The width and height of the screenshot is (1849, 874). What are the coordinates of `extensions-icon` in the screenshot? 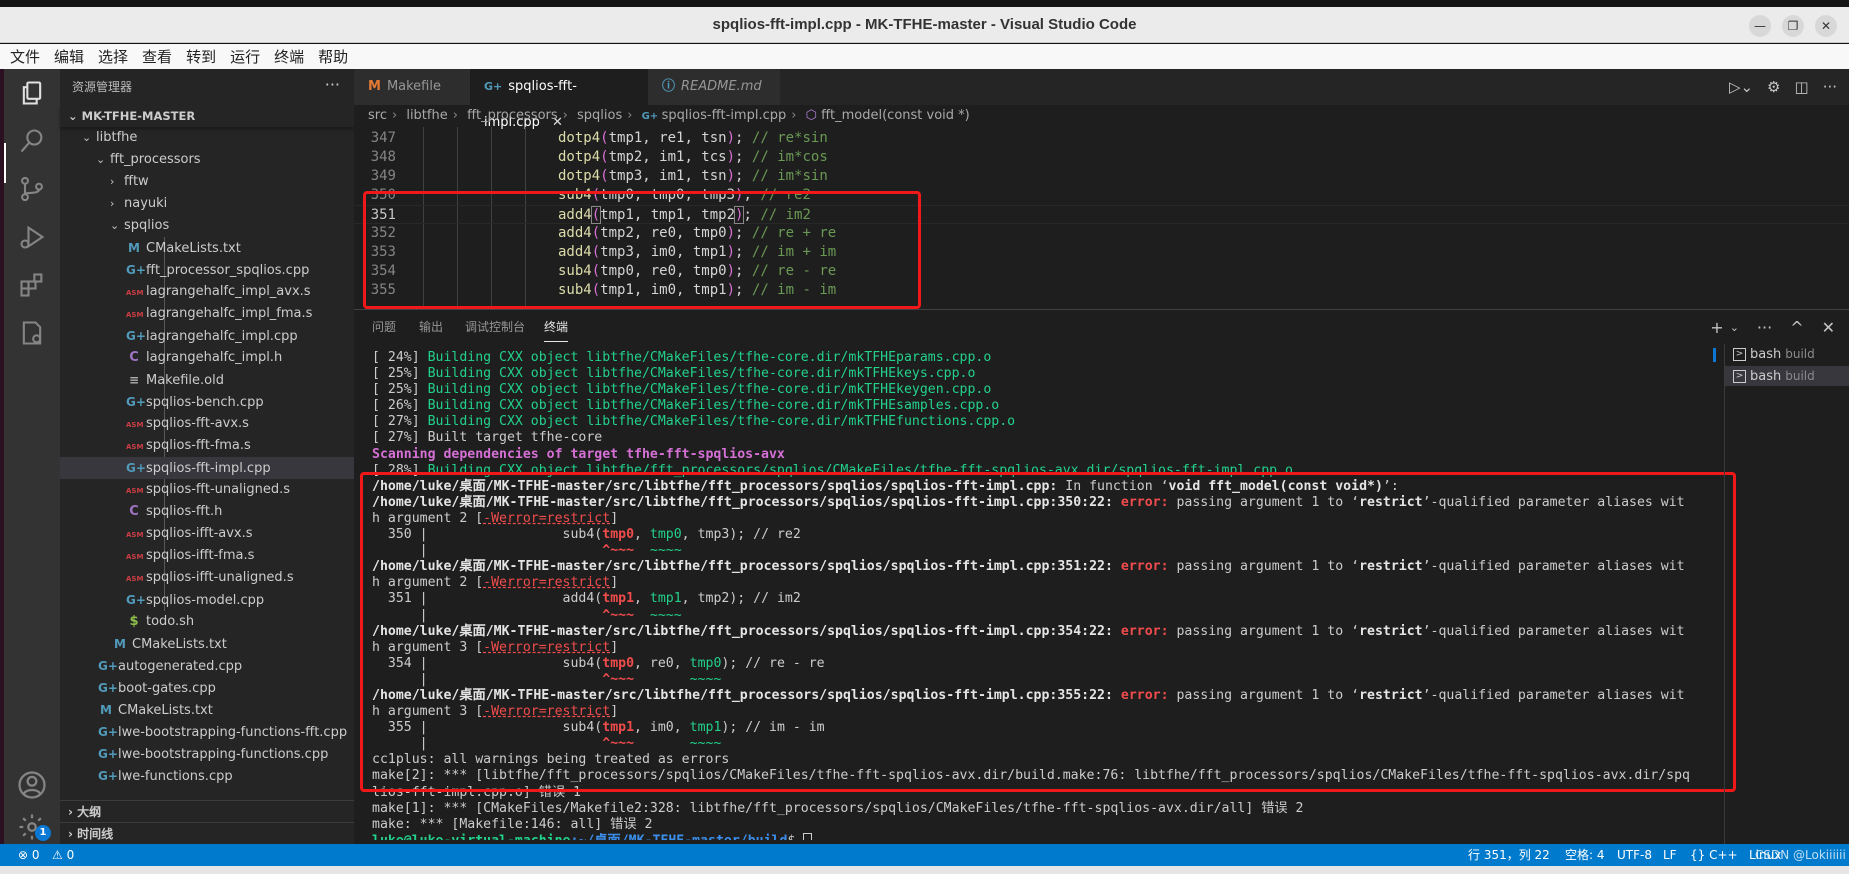 It's located at (32, 285).